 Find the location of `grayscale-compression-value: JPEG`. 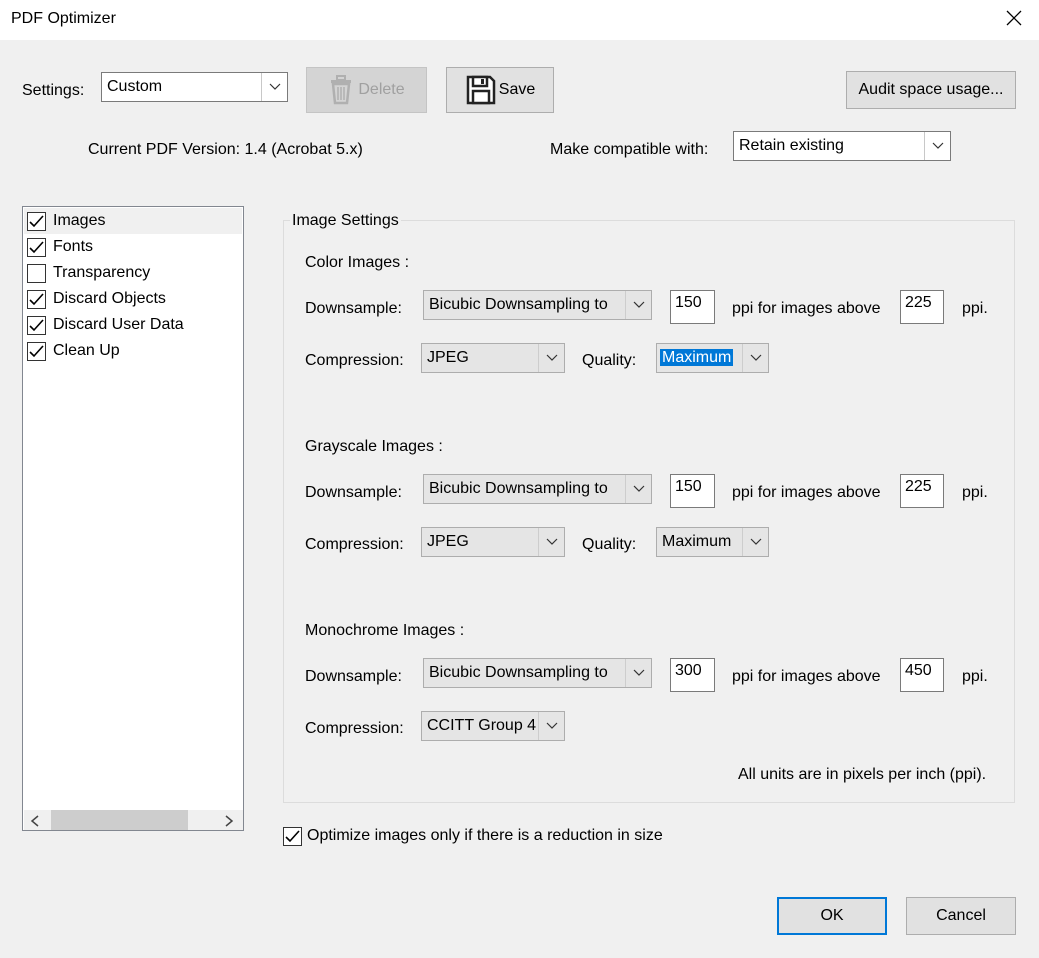

grayscale-compression-value: JPEG is located at coordinates (448, 541).